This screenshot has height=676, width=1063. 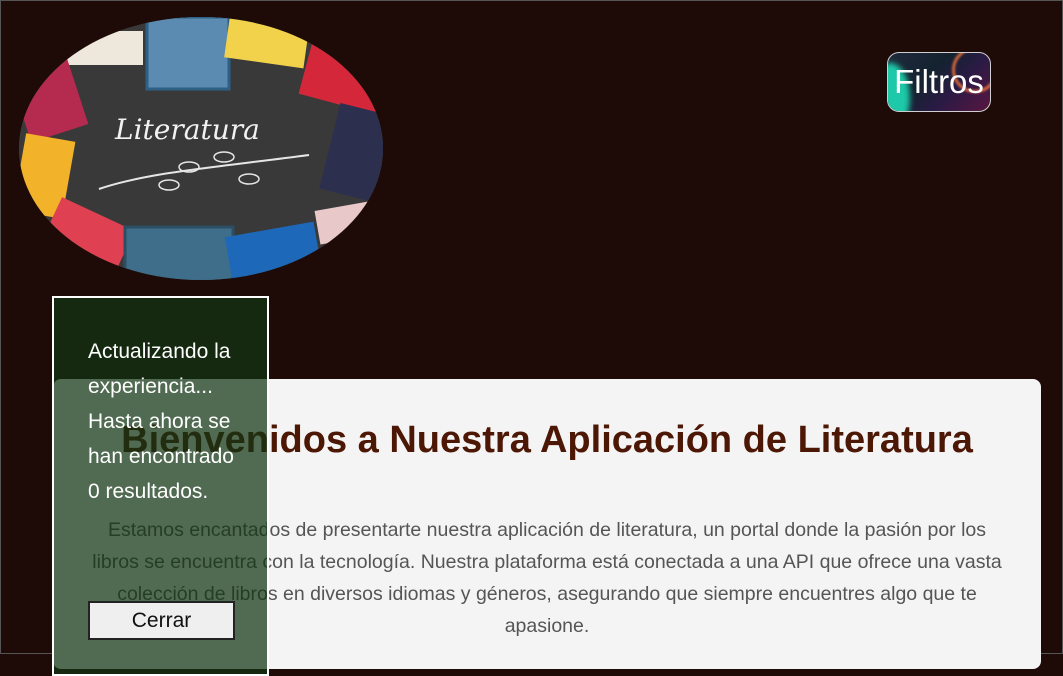 I want to click on site-logo: Literatura, so click(x=201, y=148).